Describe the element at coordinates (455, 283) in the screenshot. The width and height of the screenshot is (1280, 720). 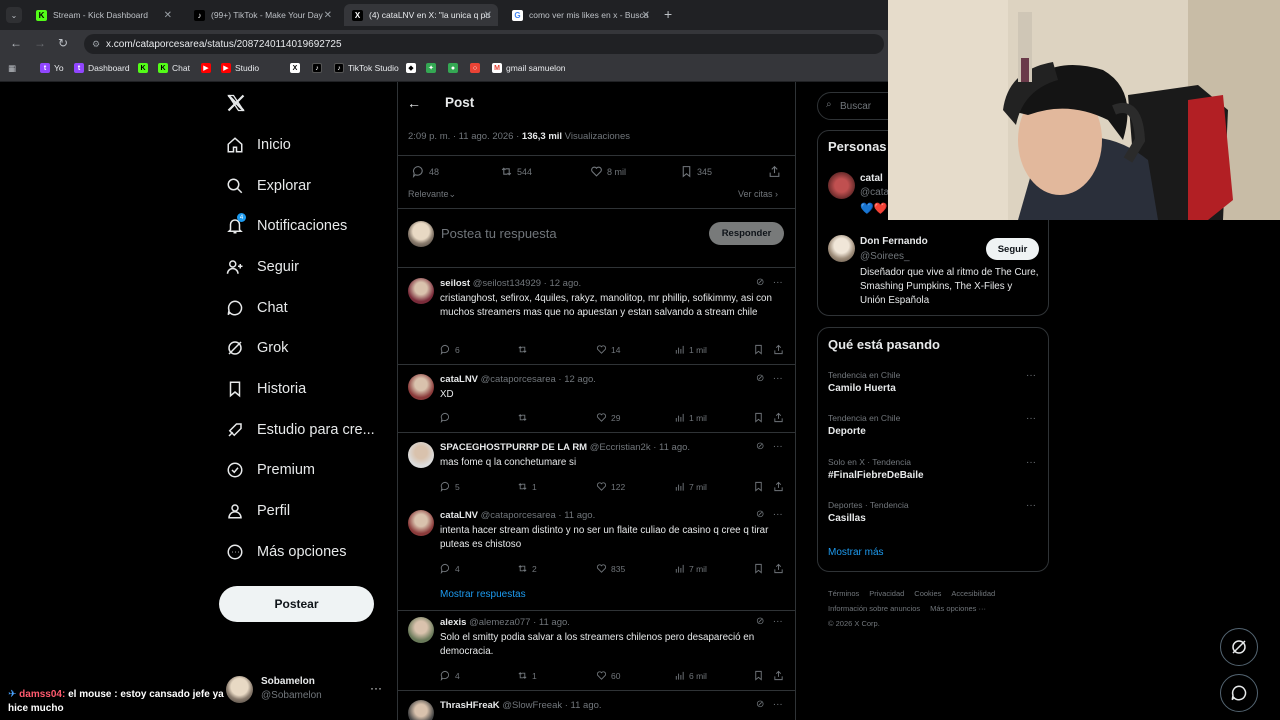
I see `reply-author-name: seilost` at that location.